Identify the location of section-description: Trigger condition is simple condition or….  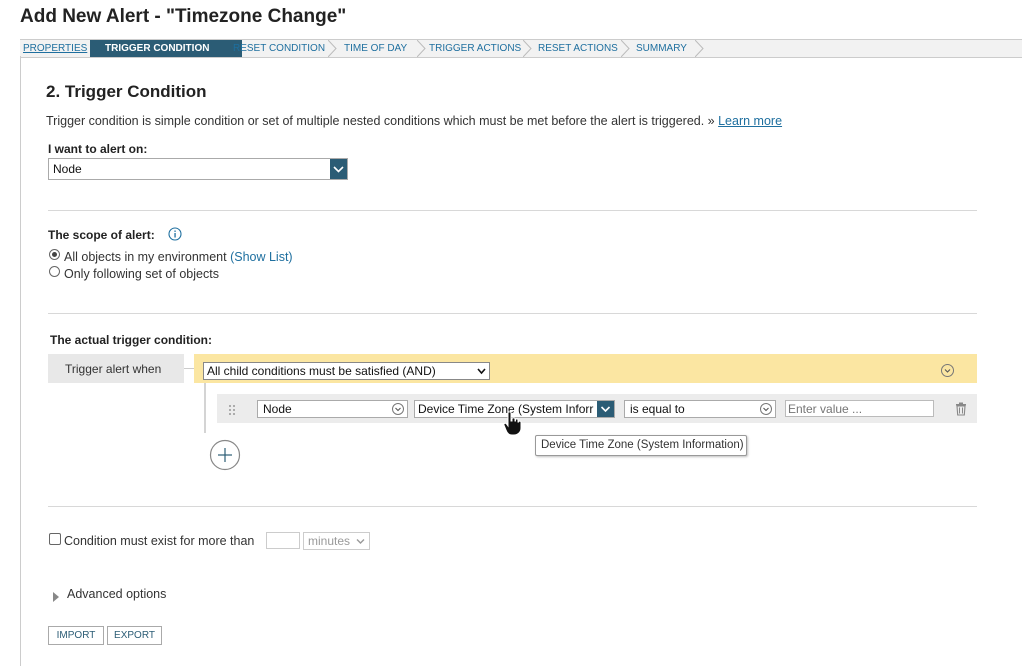
(414, 121).